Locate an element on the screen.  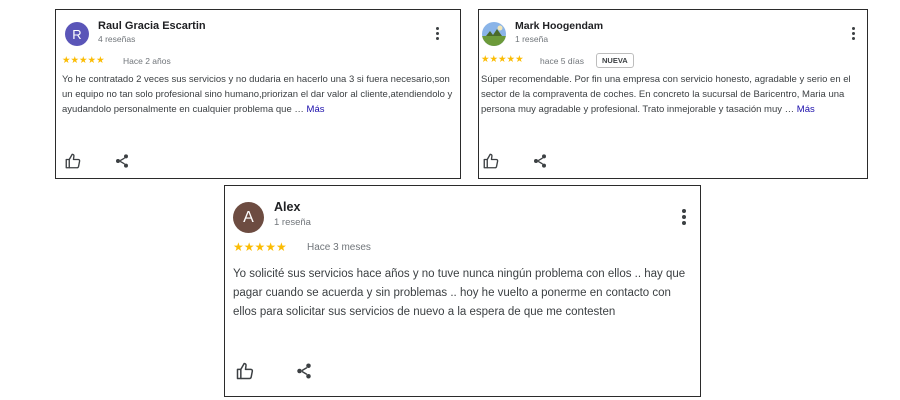
landscape-photo-icon is located at coordinates (494, 34).